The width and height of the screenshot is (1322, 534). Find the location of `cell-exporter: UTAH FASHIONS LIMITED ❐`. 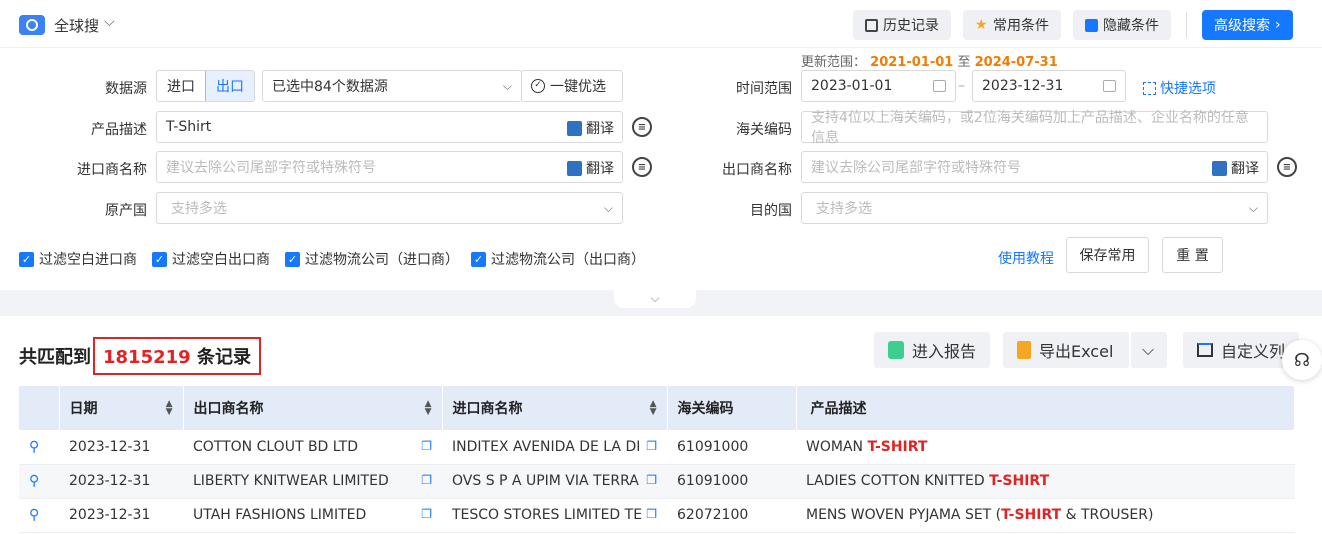

cell-exporter: UTAH FASHIONS LIMITED ❐ is located at coordinates (312, 515).